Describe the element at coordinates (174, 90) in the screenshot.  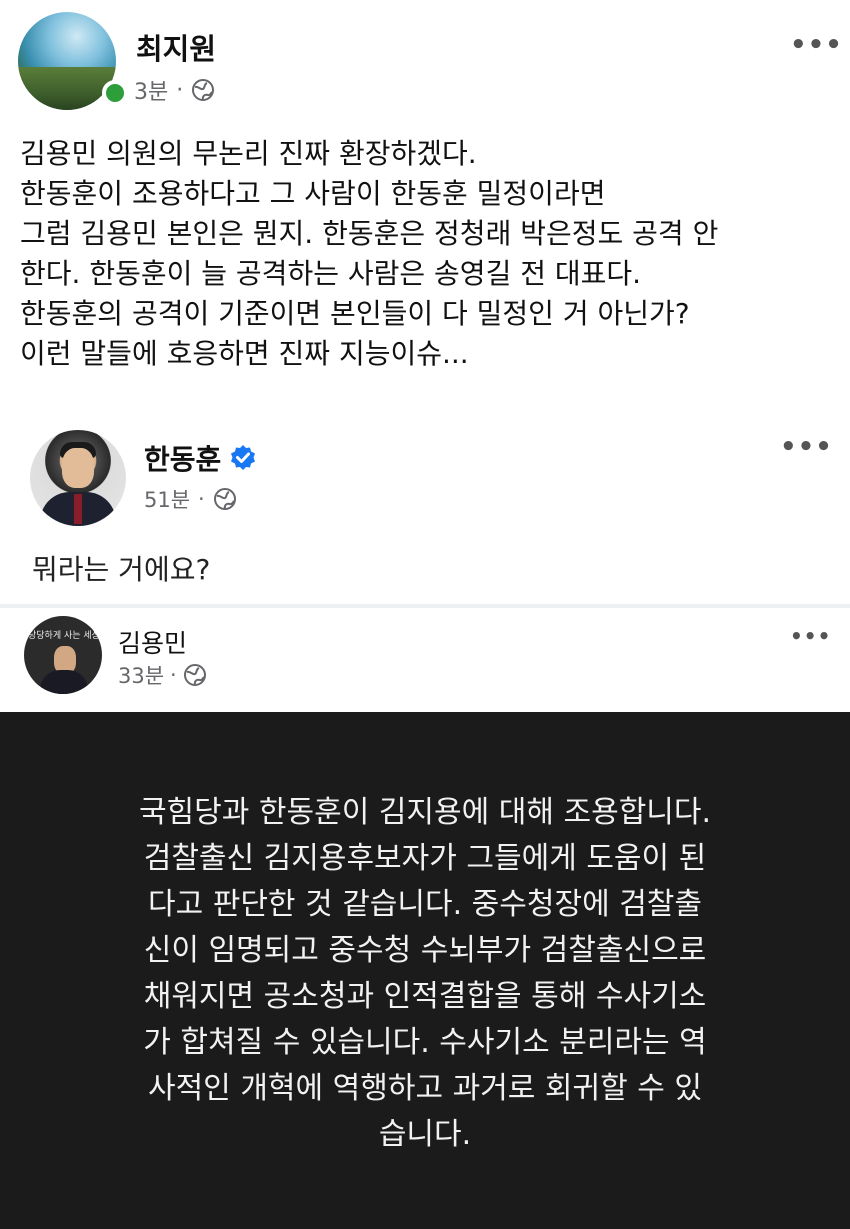
I see `post-meta: 3분 ·` at that location.